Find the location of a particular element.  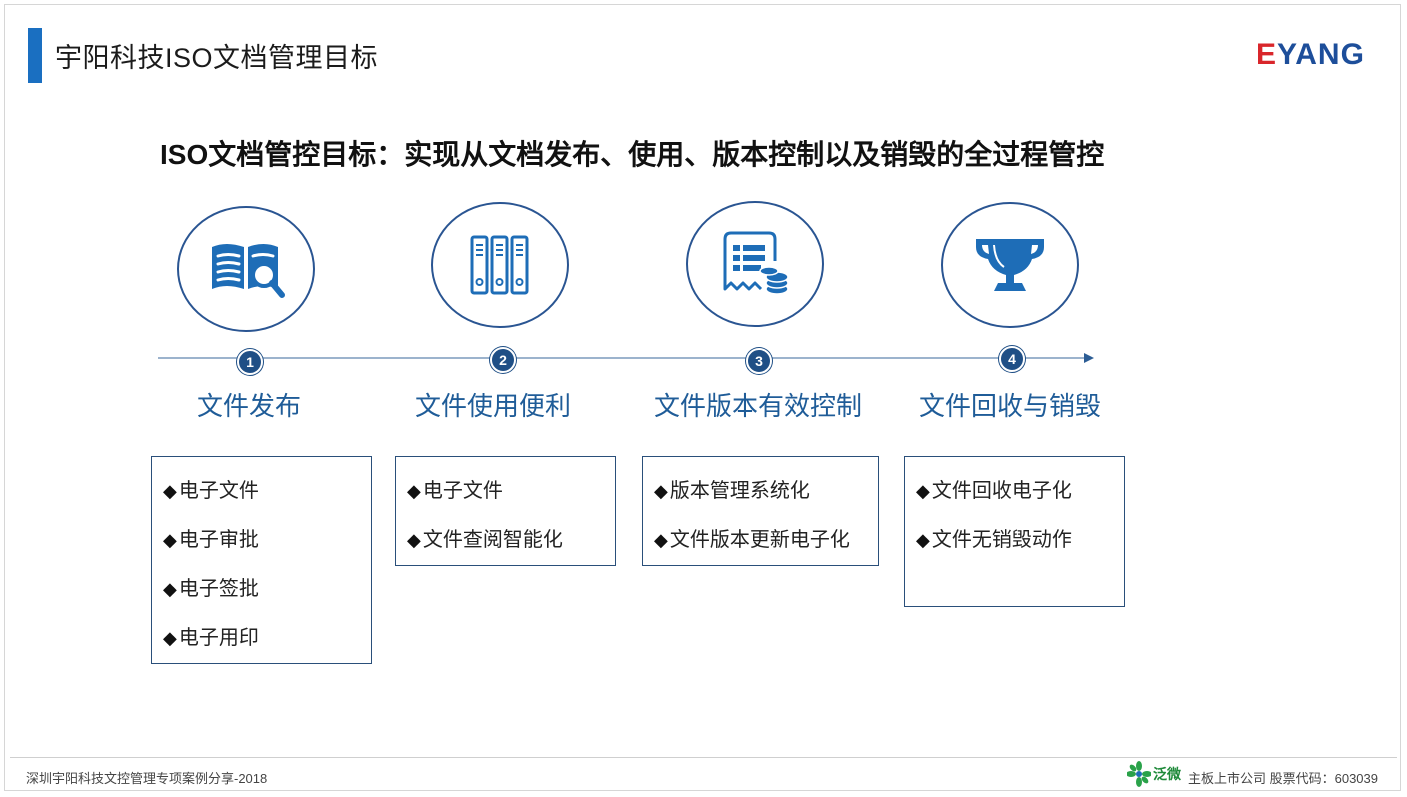

footer-stock-info: 主板上市公司 股票代码：603039 is located at coordinates (1283, 778).